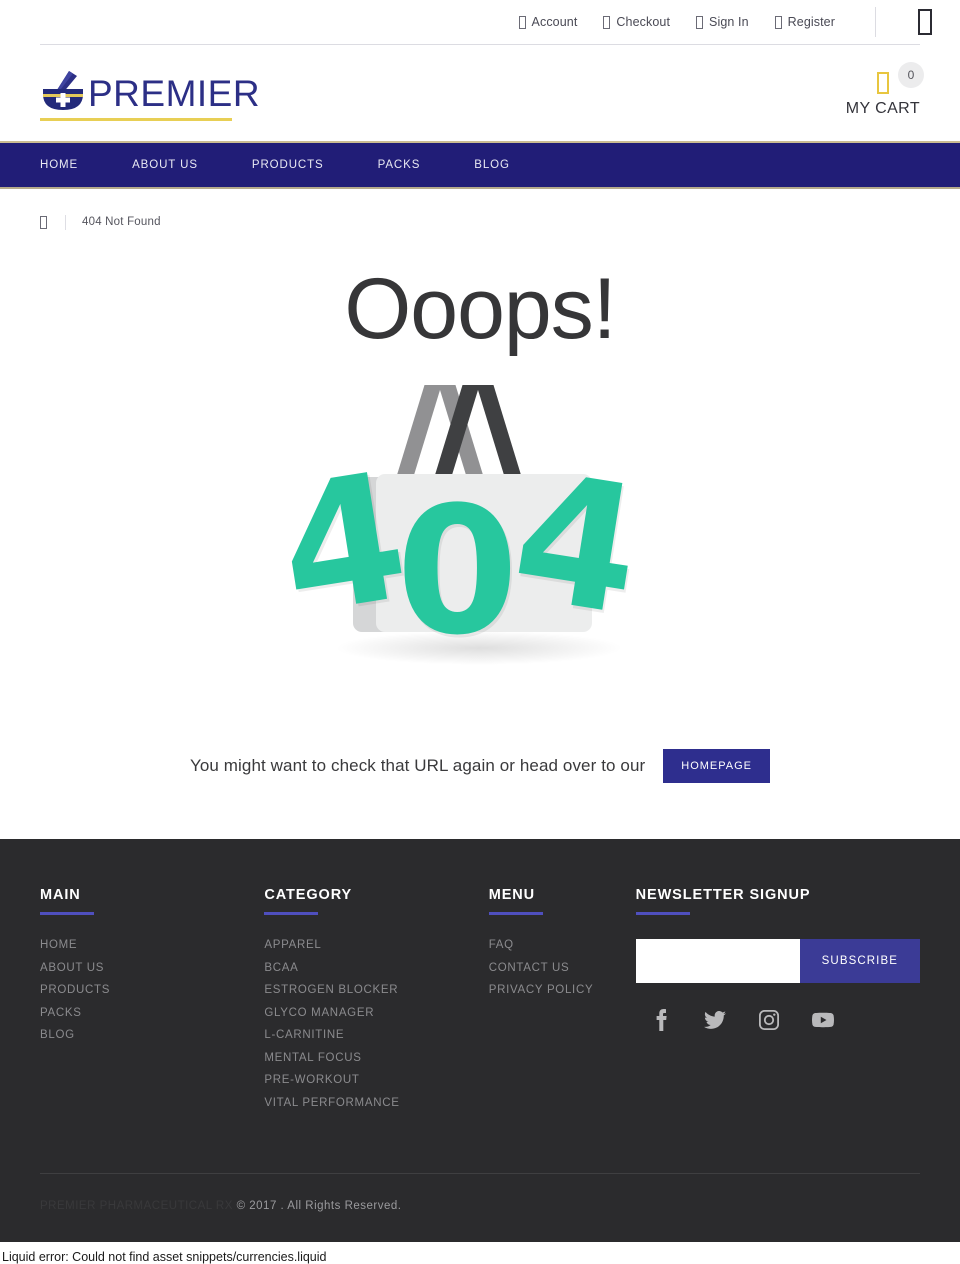 The image size is (960, 1264). I want to click on social-links, so click(778, 1020).